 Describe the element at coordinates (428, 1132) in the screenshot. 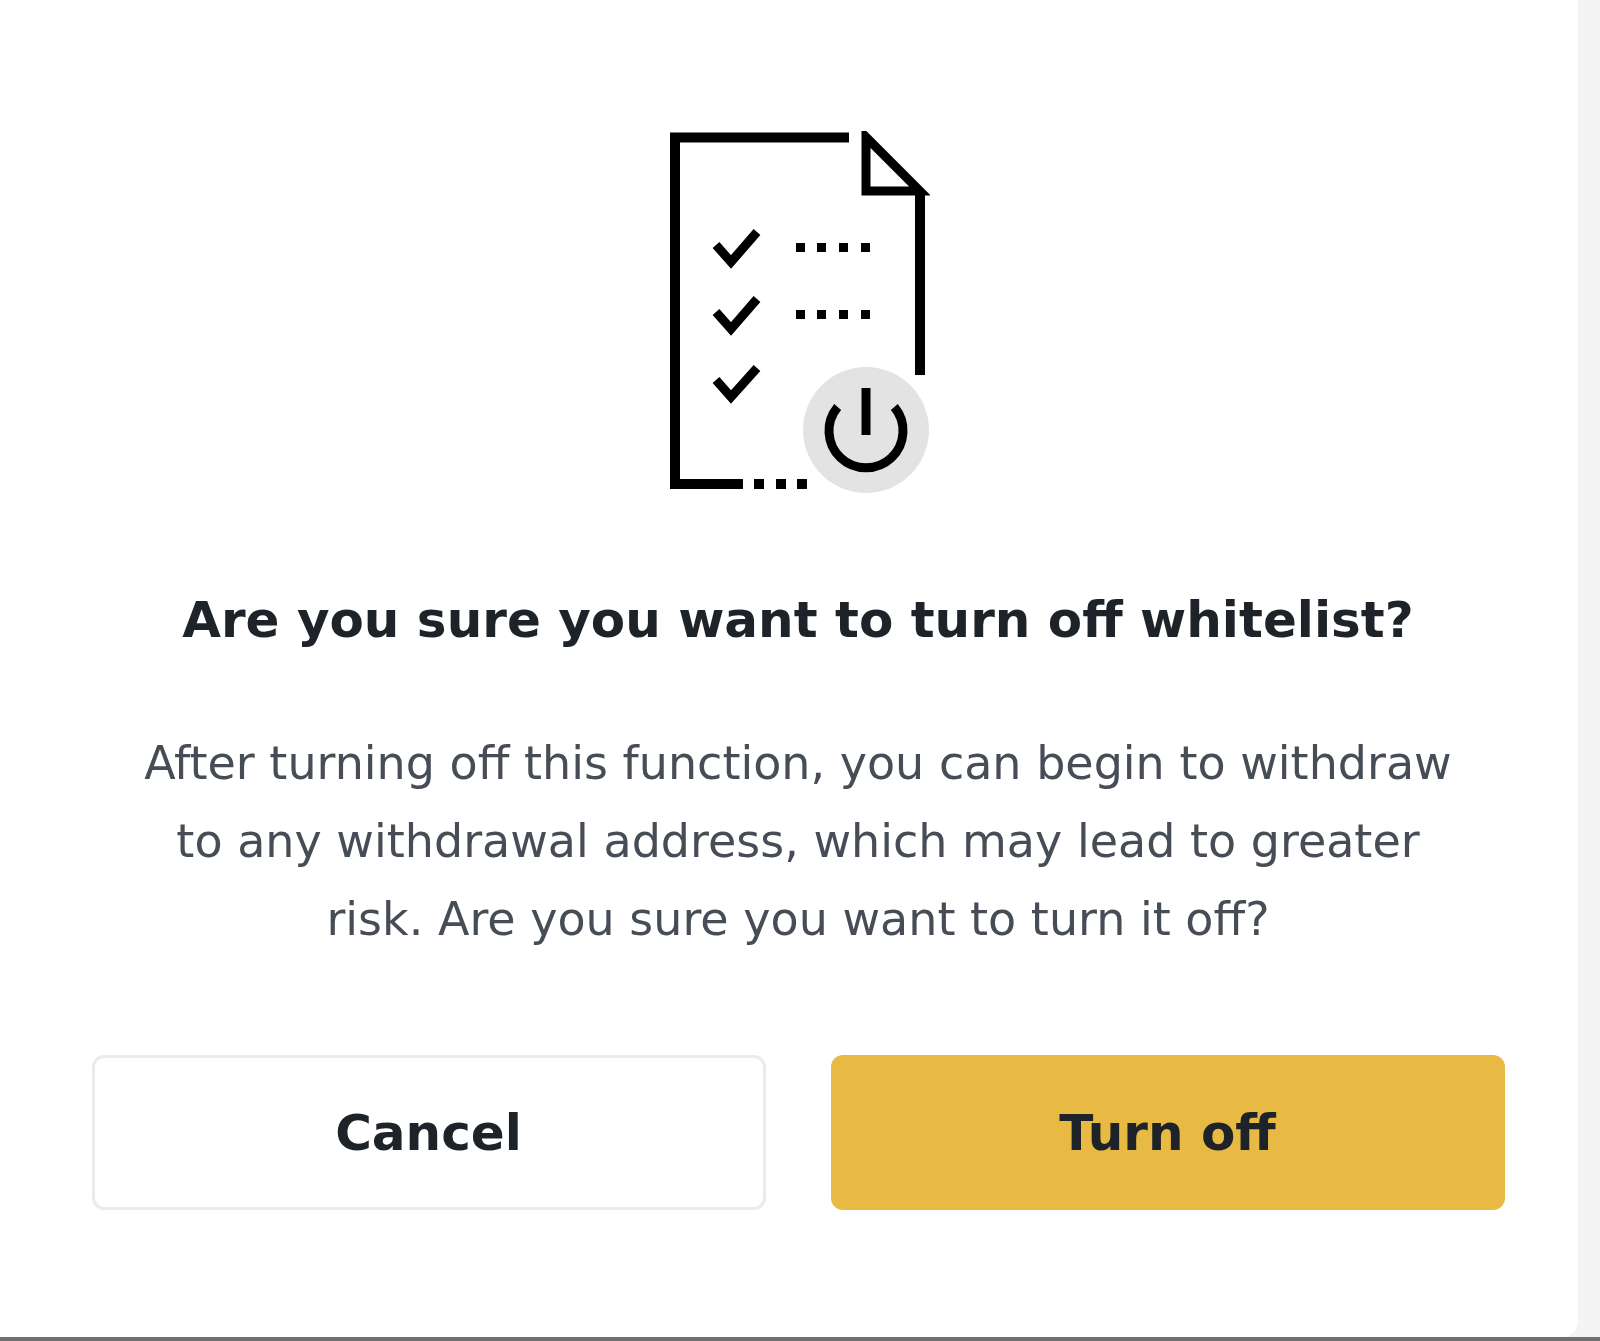

I see `cancel-button: Cancel` at that location.